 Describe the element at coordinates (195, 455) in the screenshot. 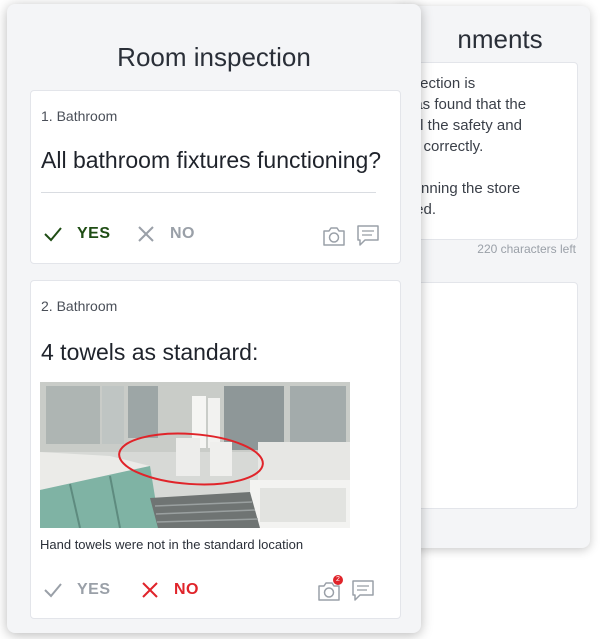

I see `bathroom-photo` at that location.